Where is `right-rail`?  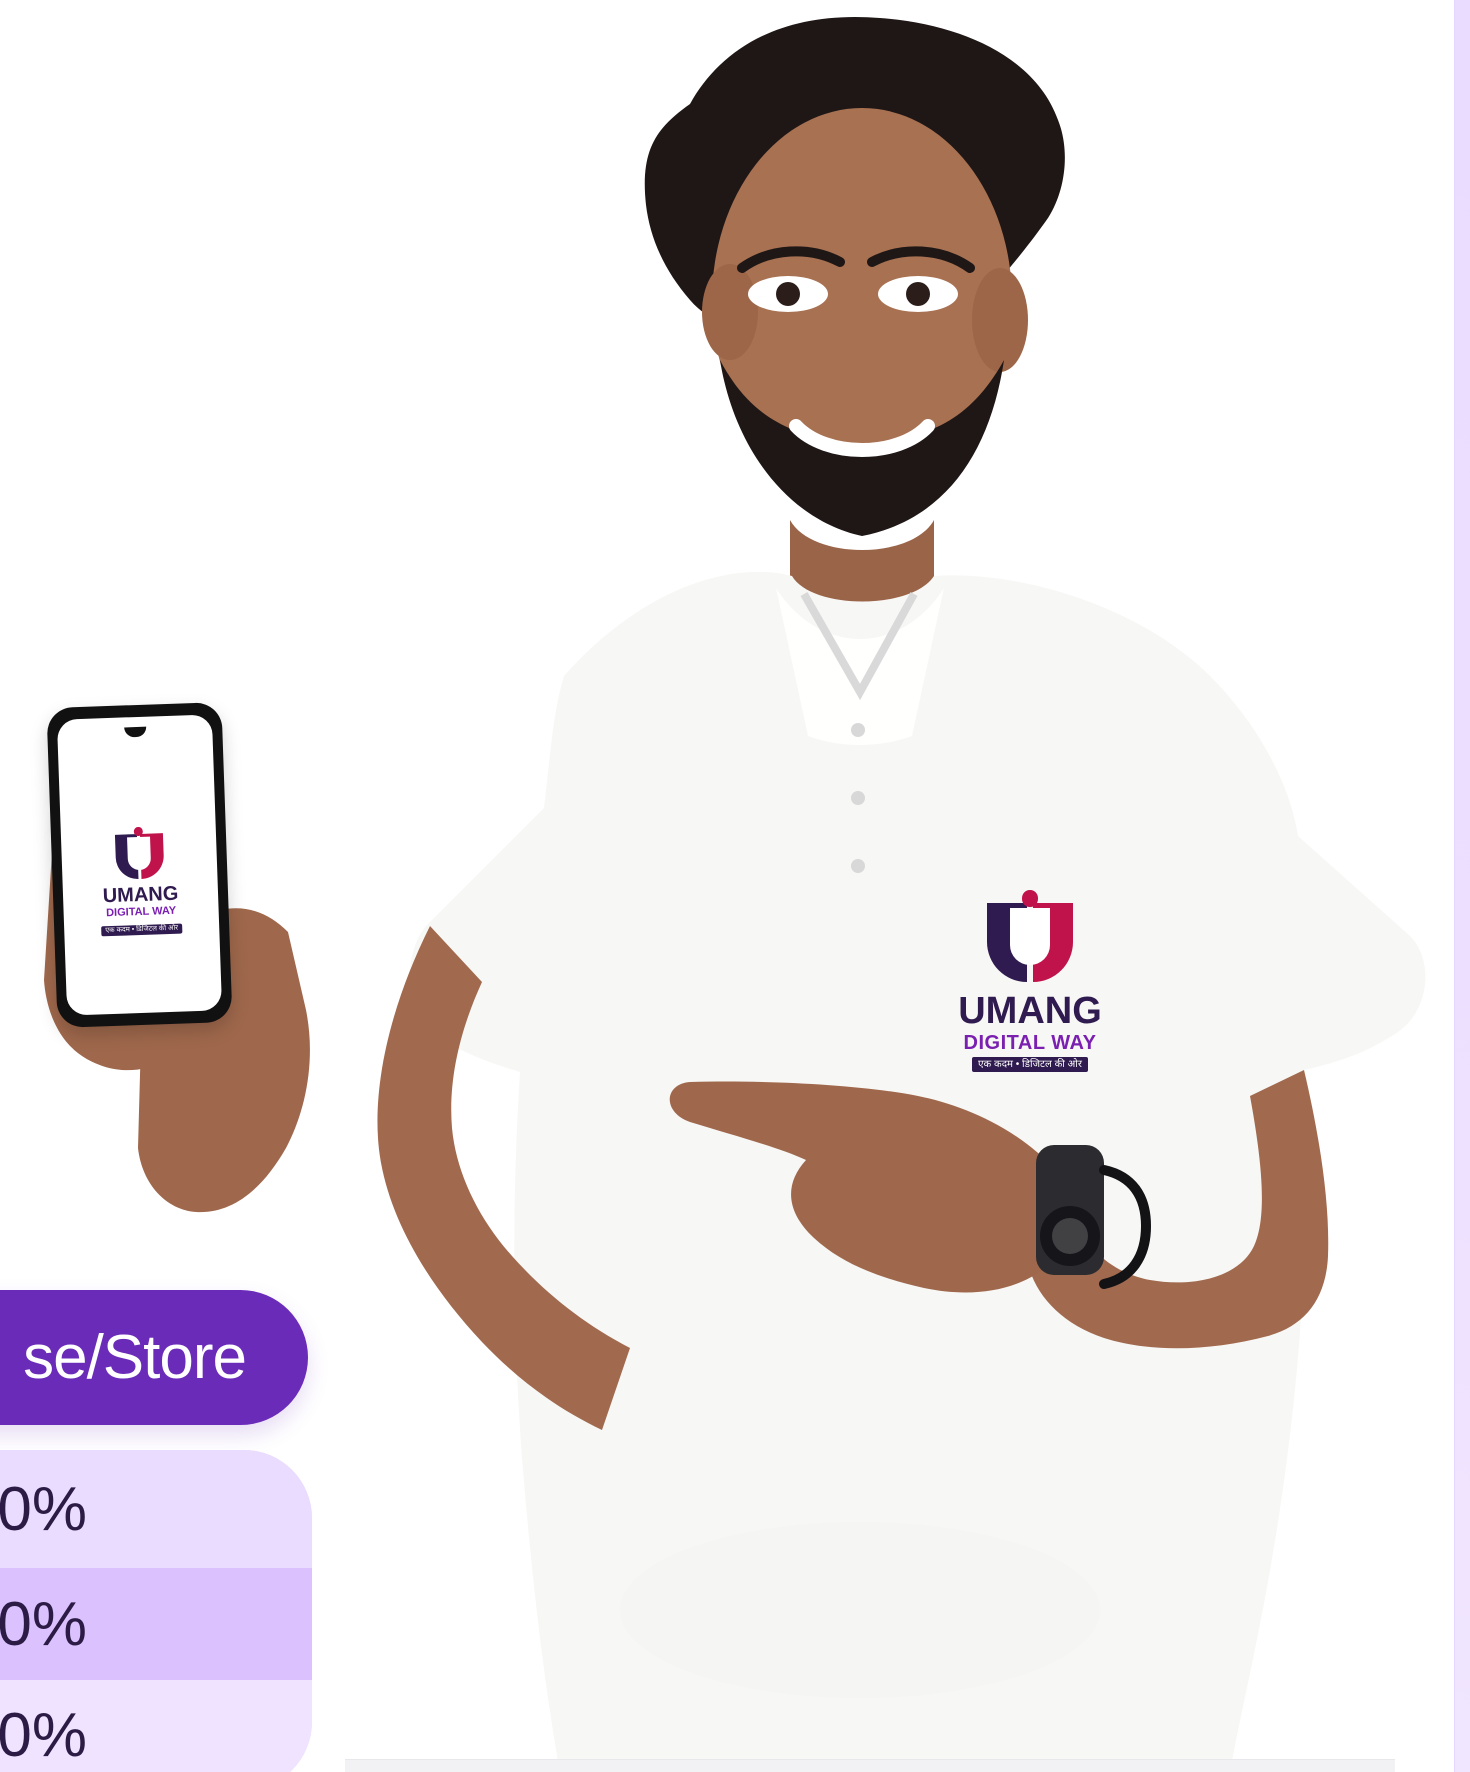 right-rail is located at coordinates (1462, 886).